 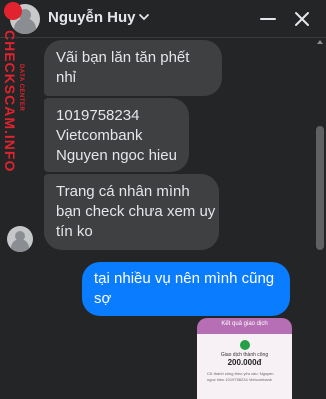 I want to click on checkscam-logo-icon, so click(x=13, y=11).